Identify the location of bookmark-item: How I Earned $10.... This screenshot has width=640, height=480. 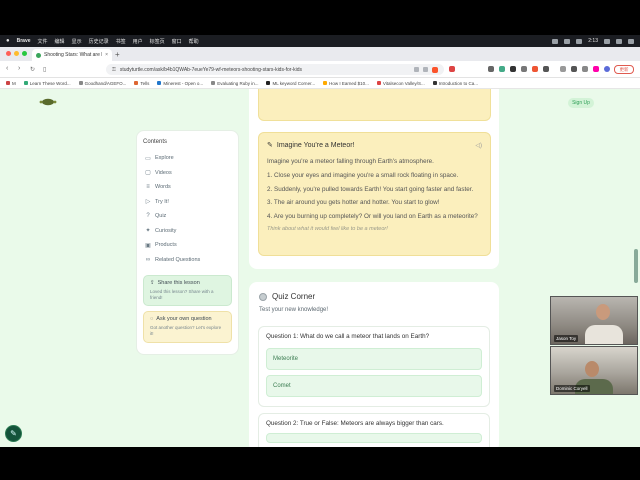
(346, 83).